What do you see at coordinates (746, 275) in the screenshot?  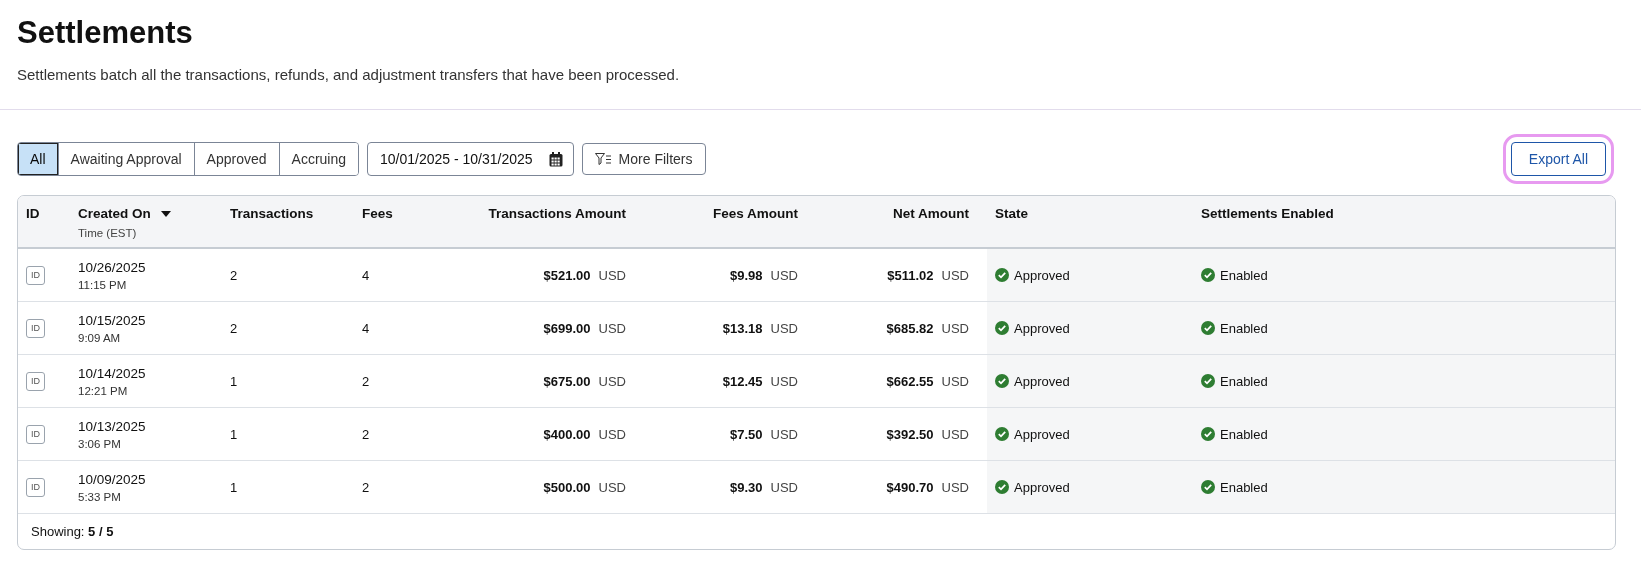 I see `amount: $9.98` at bounding box center [746, 275].